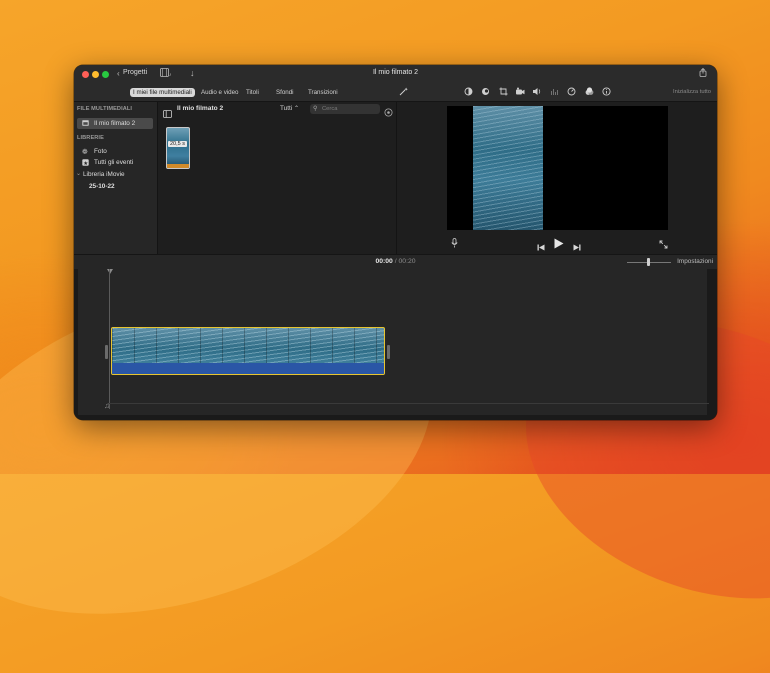  Describe the element at coordinates (409, 403) in the screenshot. I see `music-track-line` at that location.